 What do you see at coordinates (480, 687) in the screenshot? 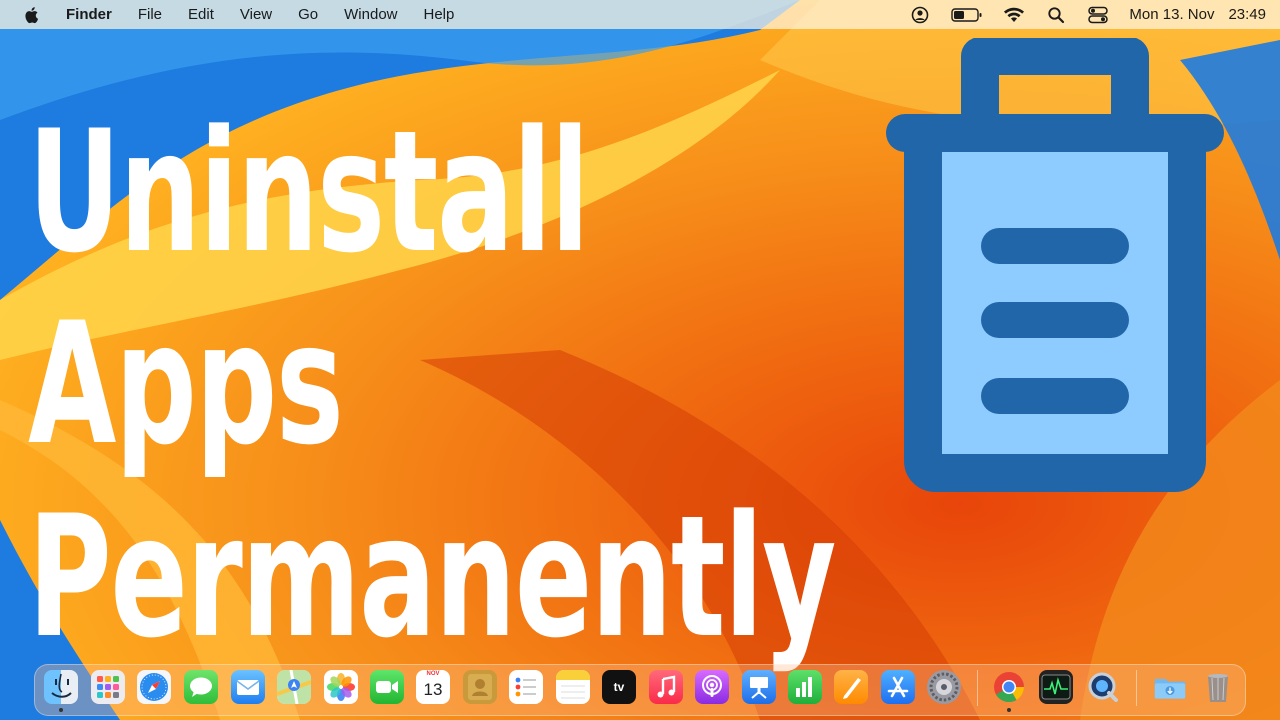
I see `contacts-icon` at bounding box center [480, 687].